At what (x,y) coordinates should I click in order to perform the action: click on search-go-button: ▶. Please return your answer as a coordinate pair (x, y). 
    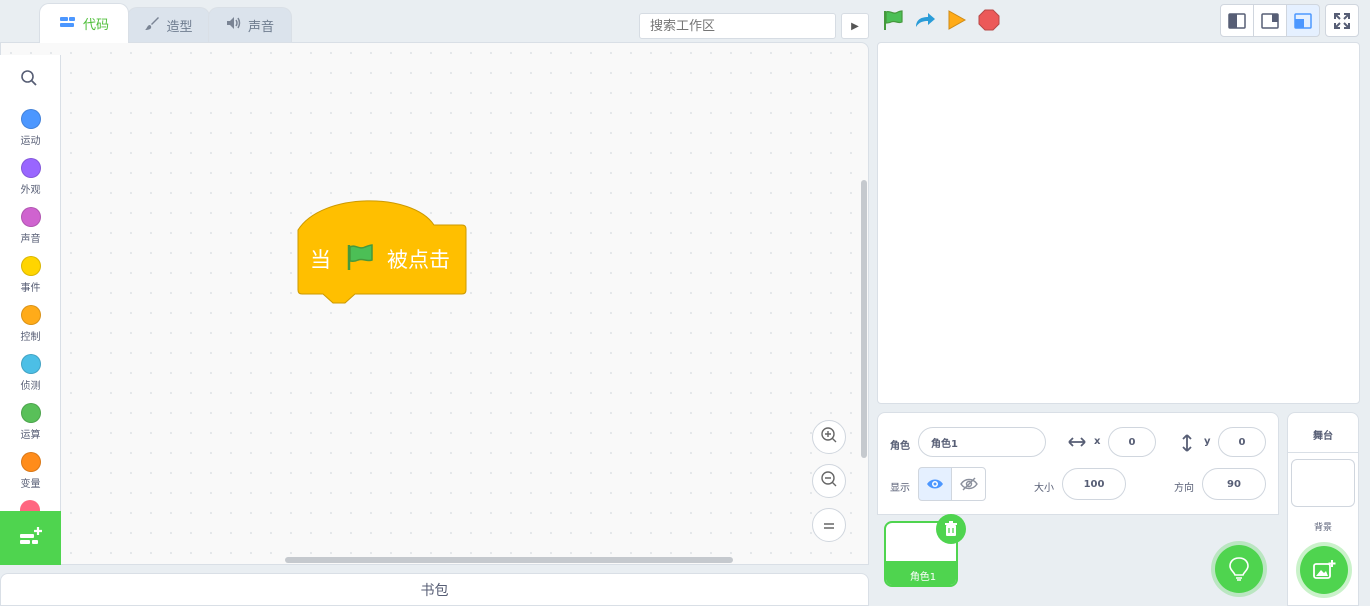
    Looking at the image, I should click on (855, 26).